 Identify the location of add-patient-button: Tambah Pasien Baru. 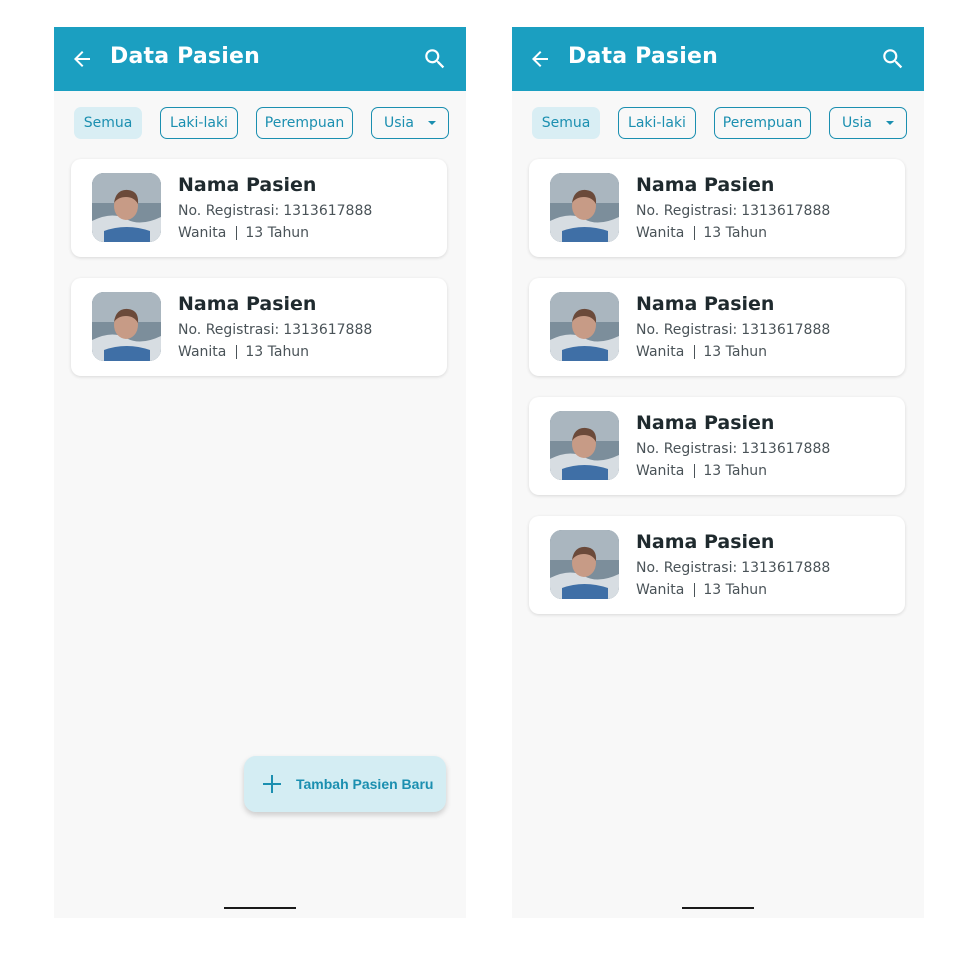
(345, 784).